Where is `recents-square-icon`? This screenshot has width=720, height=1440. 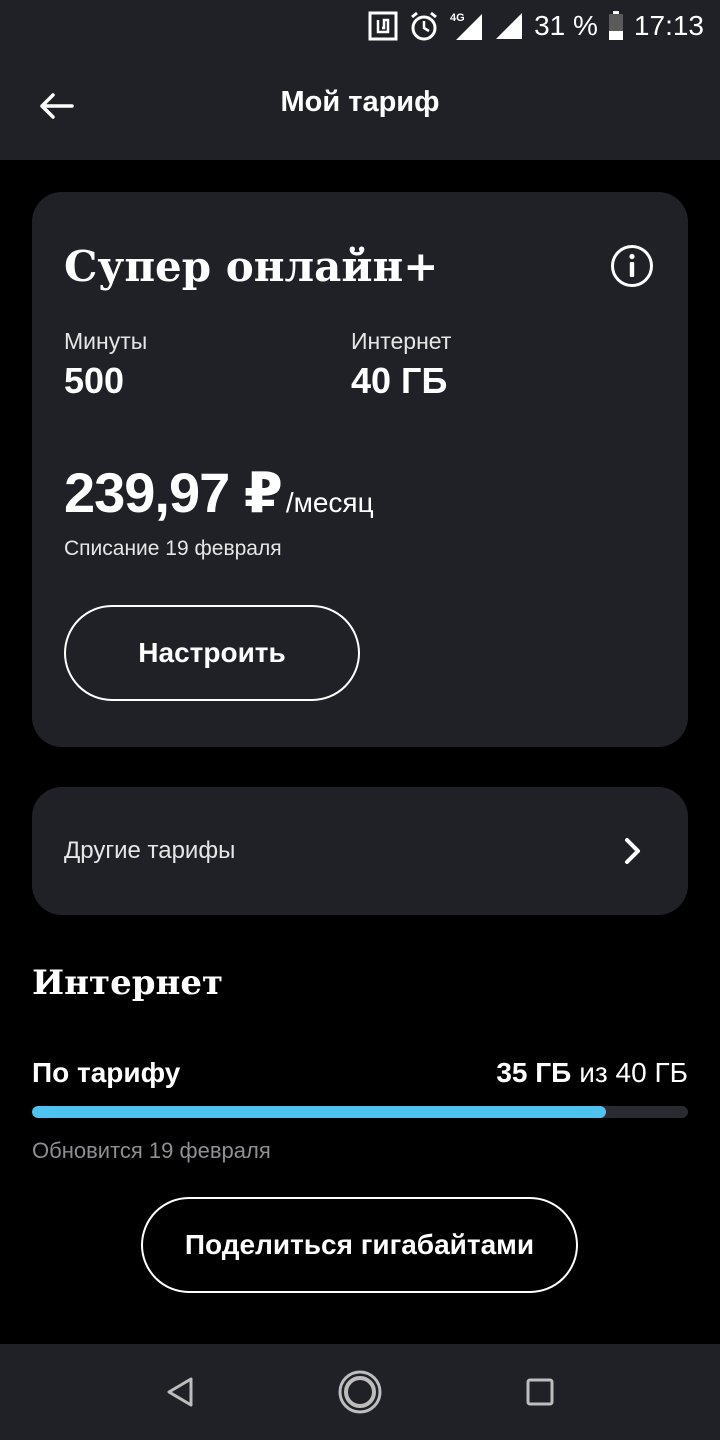 recents-square-icon is located at coordinates (540, 1392).